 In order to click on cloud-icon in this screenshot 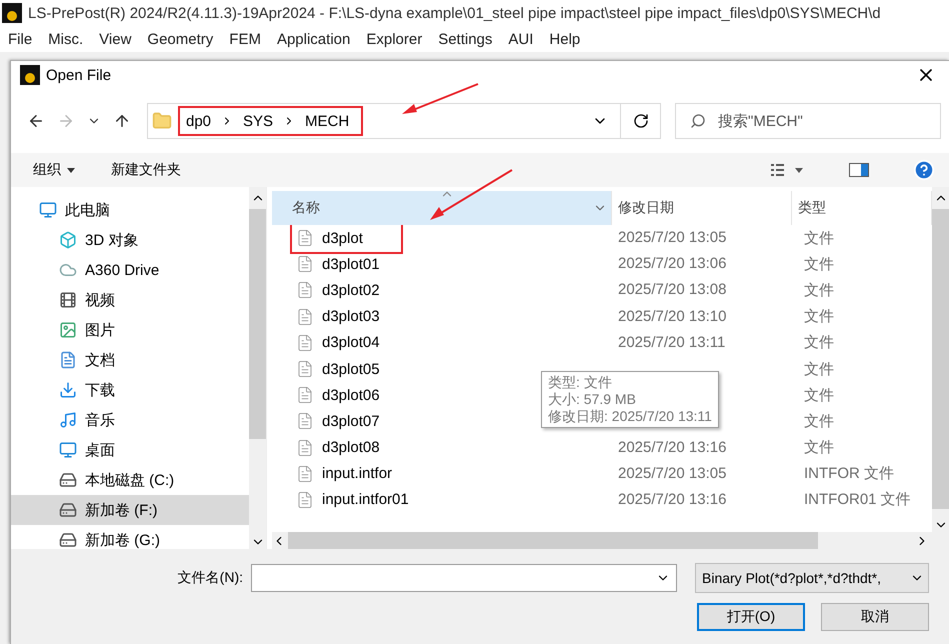, I will do `click(68, 270)`.